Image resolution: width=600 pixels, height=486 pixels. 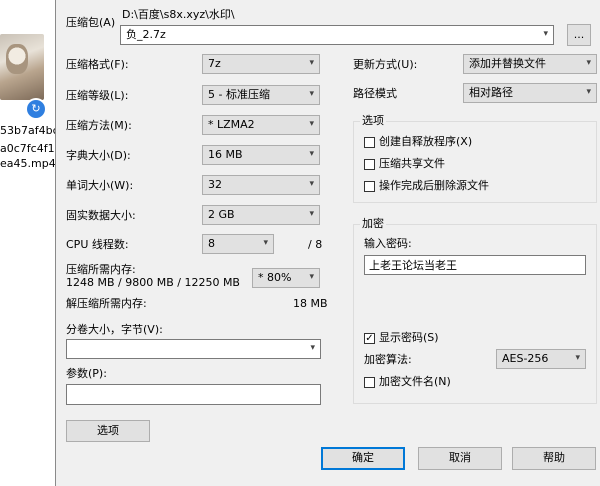 What do you see at coordinates (261, 155) in the screenshot?
I see `dict-select: 16 MB ▾` at bounding box center [261, 155].